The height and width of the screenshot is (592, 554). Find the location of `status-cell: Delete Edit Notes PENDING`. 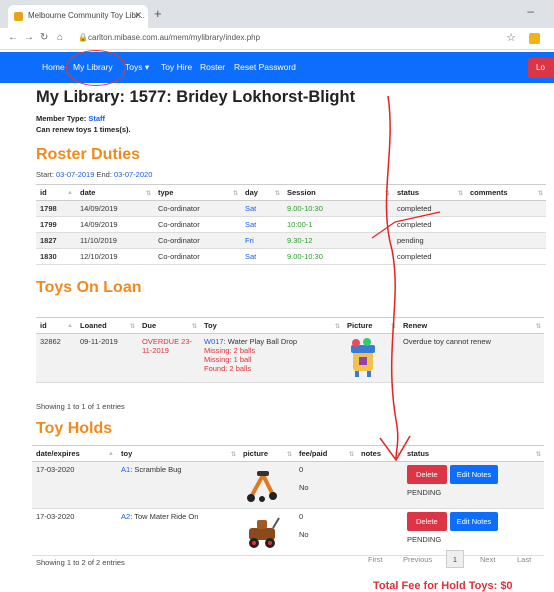

status-cell: Delete Edit Notes PENDING is located at coordinates (473, 532).